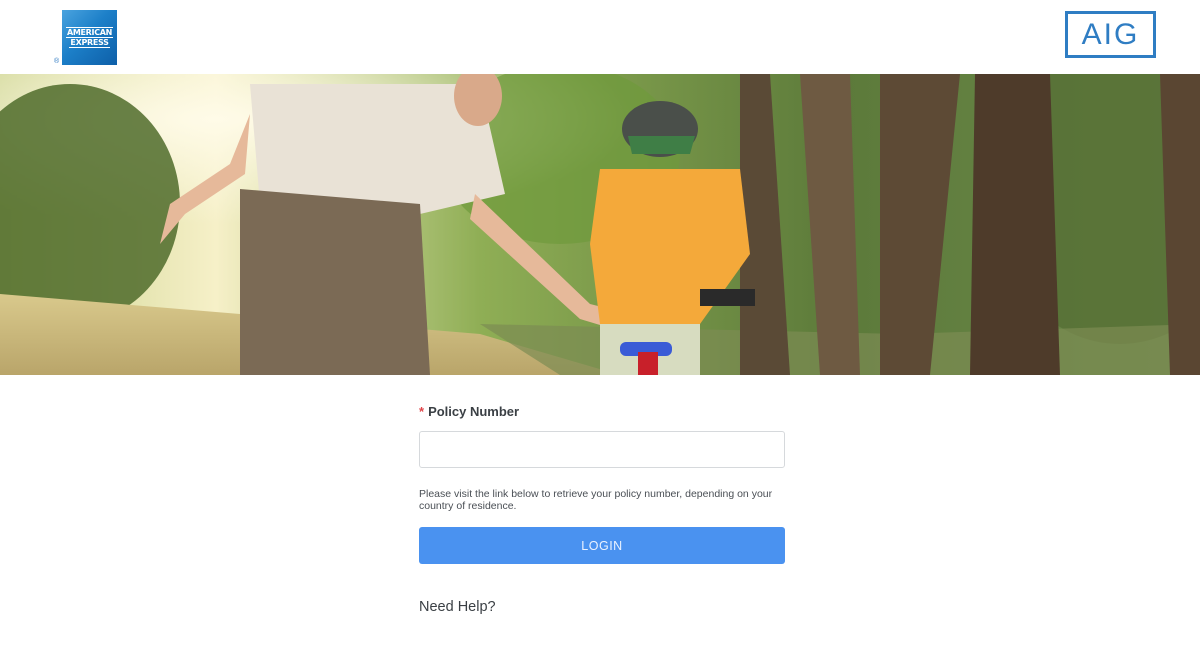 The width and height of the screenshot is (1200, 650). Describe the element at coordinates (57, 61) in the screenshot. I see `amex-registered-mark: ®` at that location.